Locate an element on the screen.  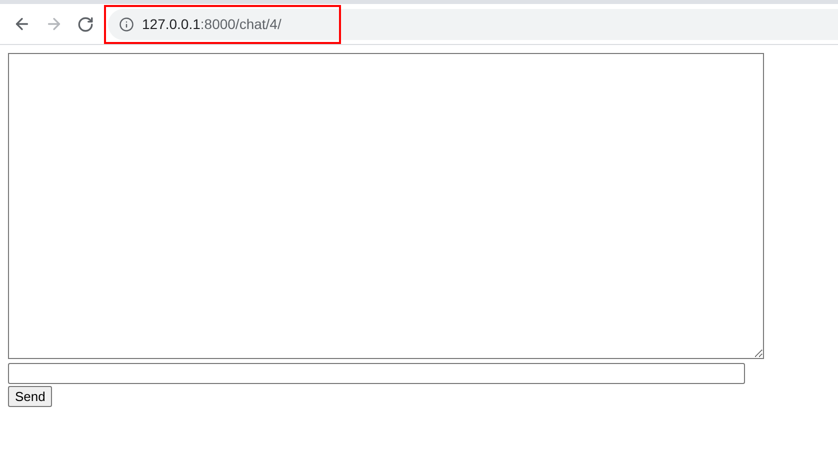
message-input is located at coordinates (376, 373).